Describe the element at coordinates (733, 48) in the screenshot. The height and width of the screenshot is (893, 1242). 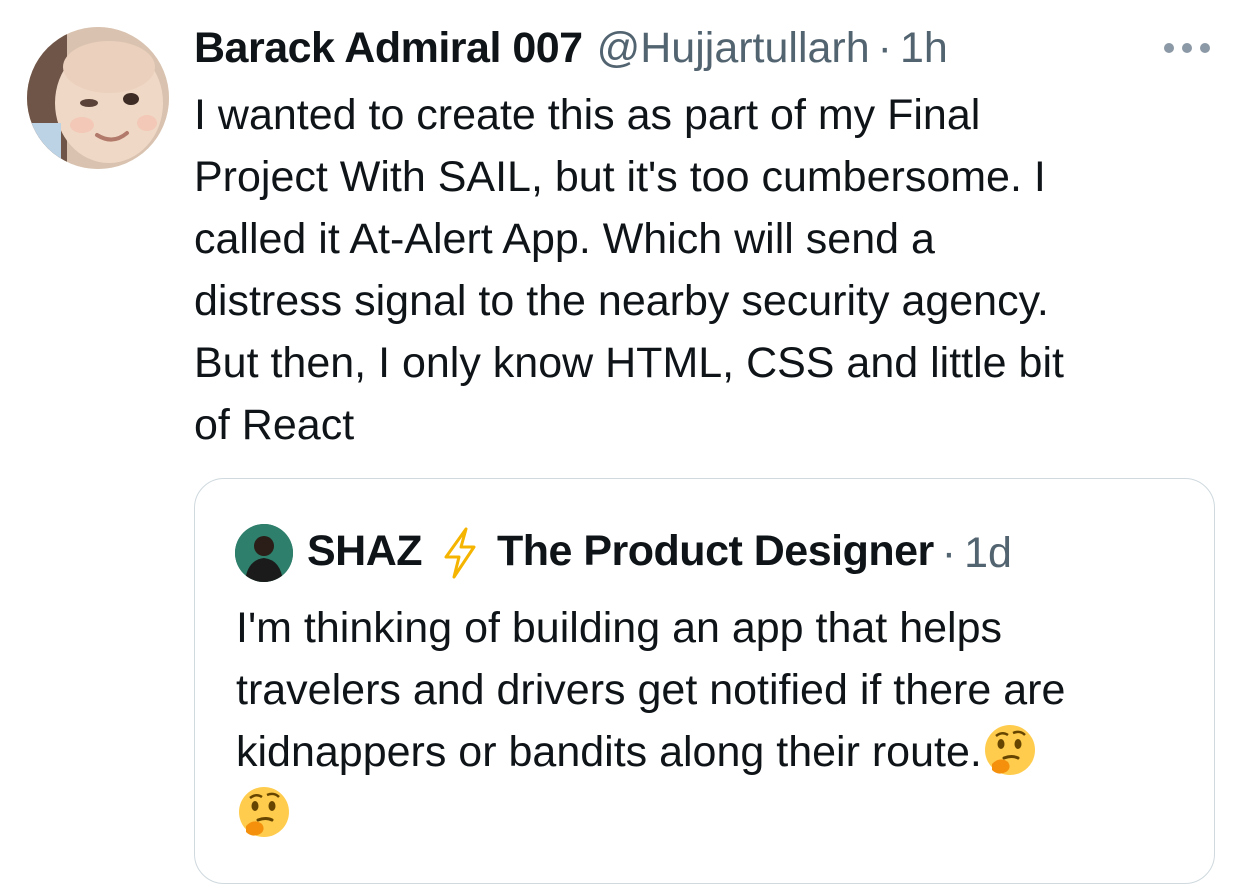
I see `user-handle: @Hujjartullarh` at that location.